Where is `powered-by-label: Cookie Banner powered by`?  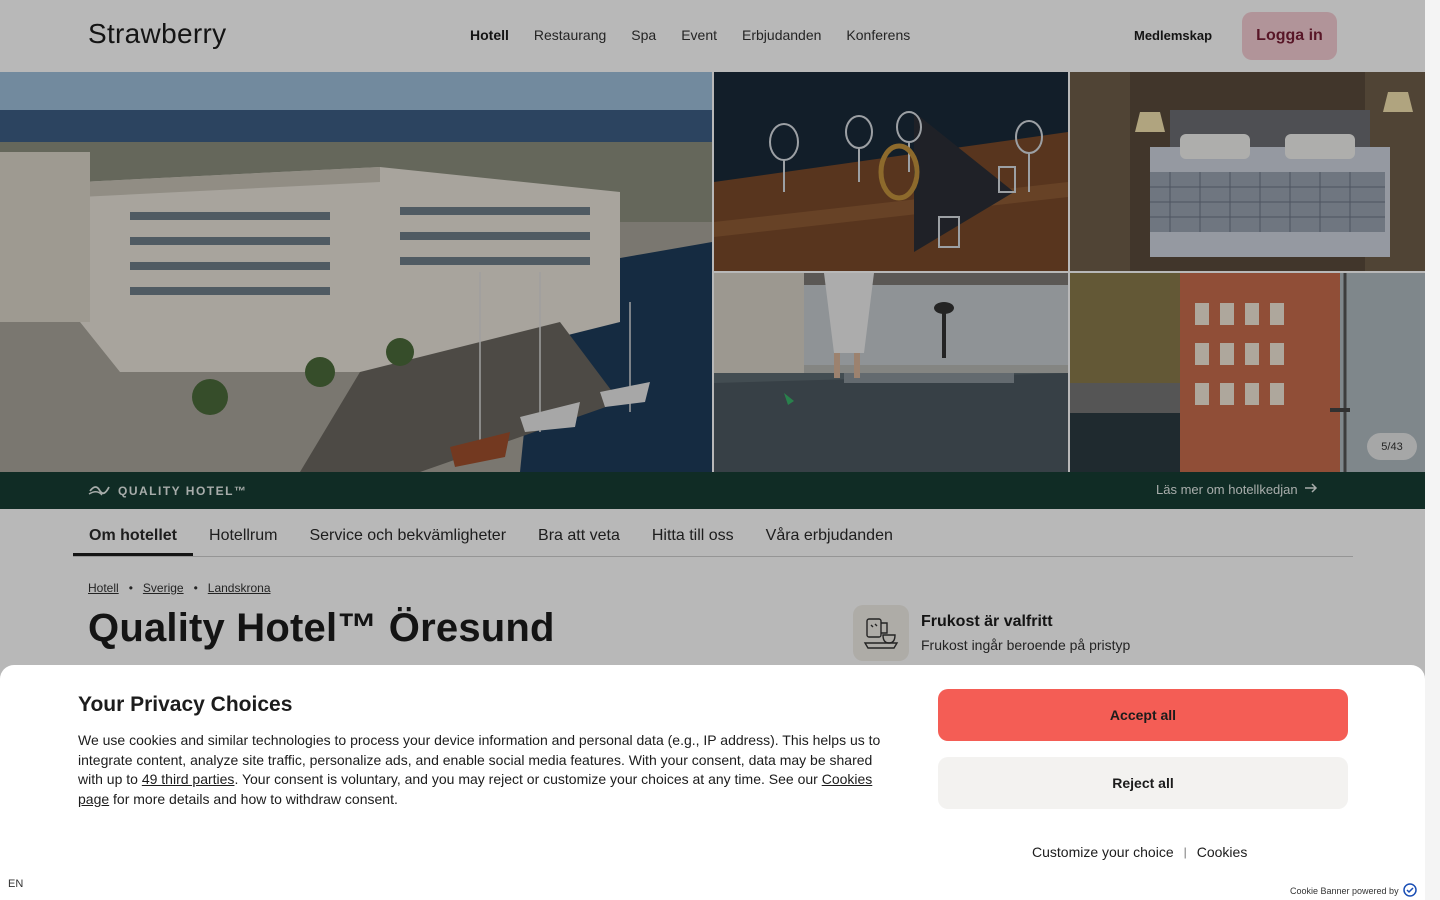
powered-by-label: Cookie Banner powered by is located at coordinates (1344, 891).